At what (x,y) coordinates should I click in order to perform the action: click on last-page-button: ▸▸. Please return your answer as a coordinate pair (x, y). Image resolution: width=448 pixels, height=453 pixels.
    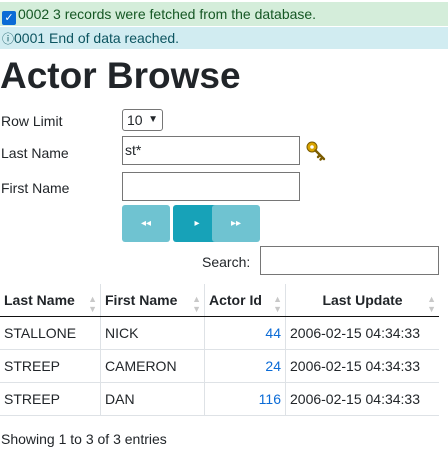
    Looking at the image, I should click on (236, 223).